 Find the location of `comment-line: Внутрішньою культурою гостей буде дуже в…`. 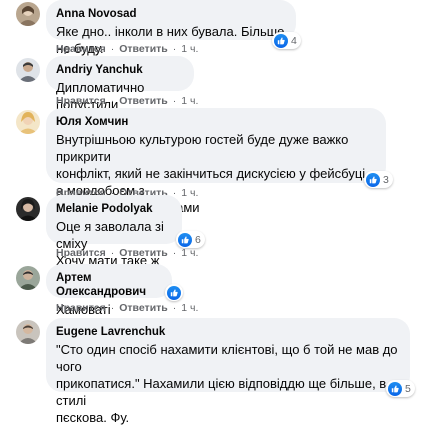

comment-line: Внутрішньою культурою гостей буде дуже в… is located at coordinates (202, 148).